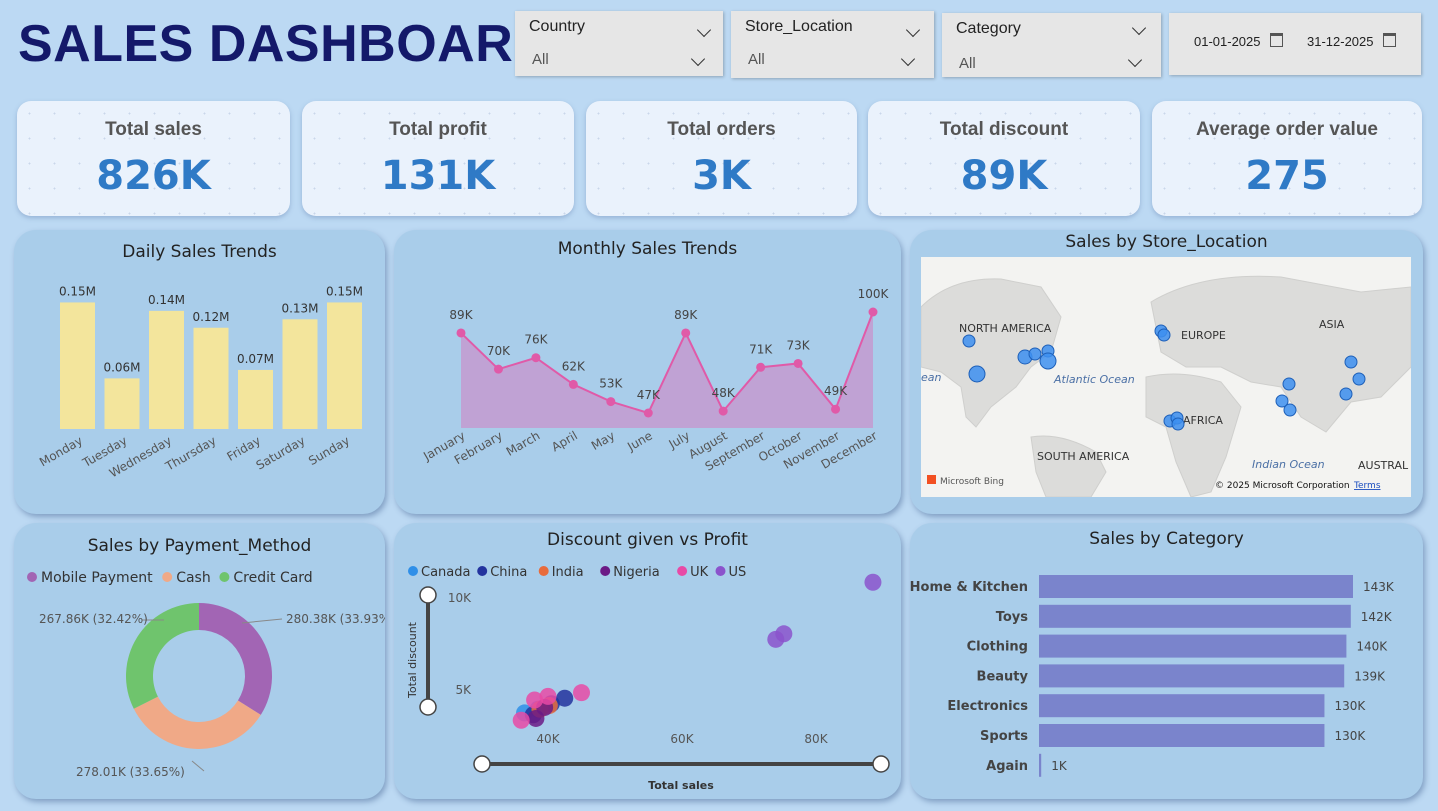 This screenshot has height=811, width=1438. Describe the element at coordinates (738, 572) in the screenshot. I see `legend-label: US` at that location.